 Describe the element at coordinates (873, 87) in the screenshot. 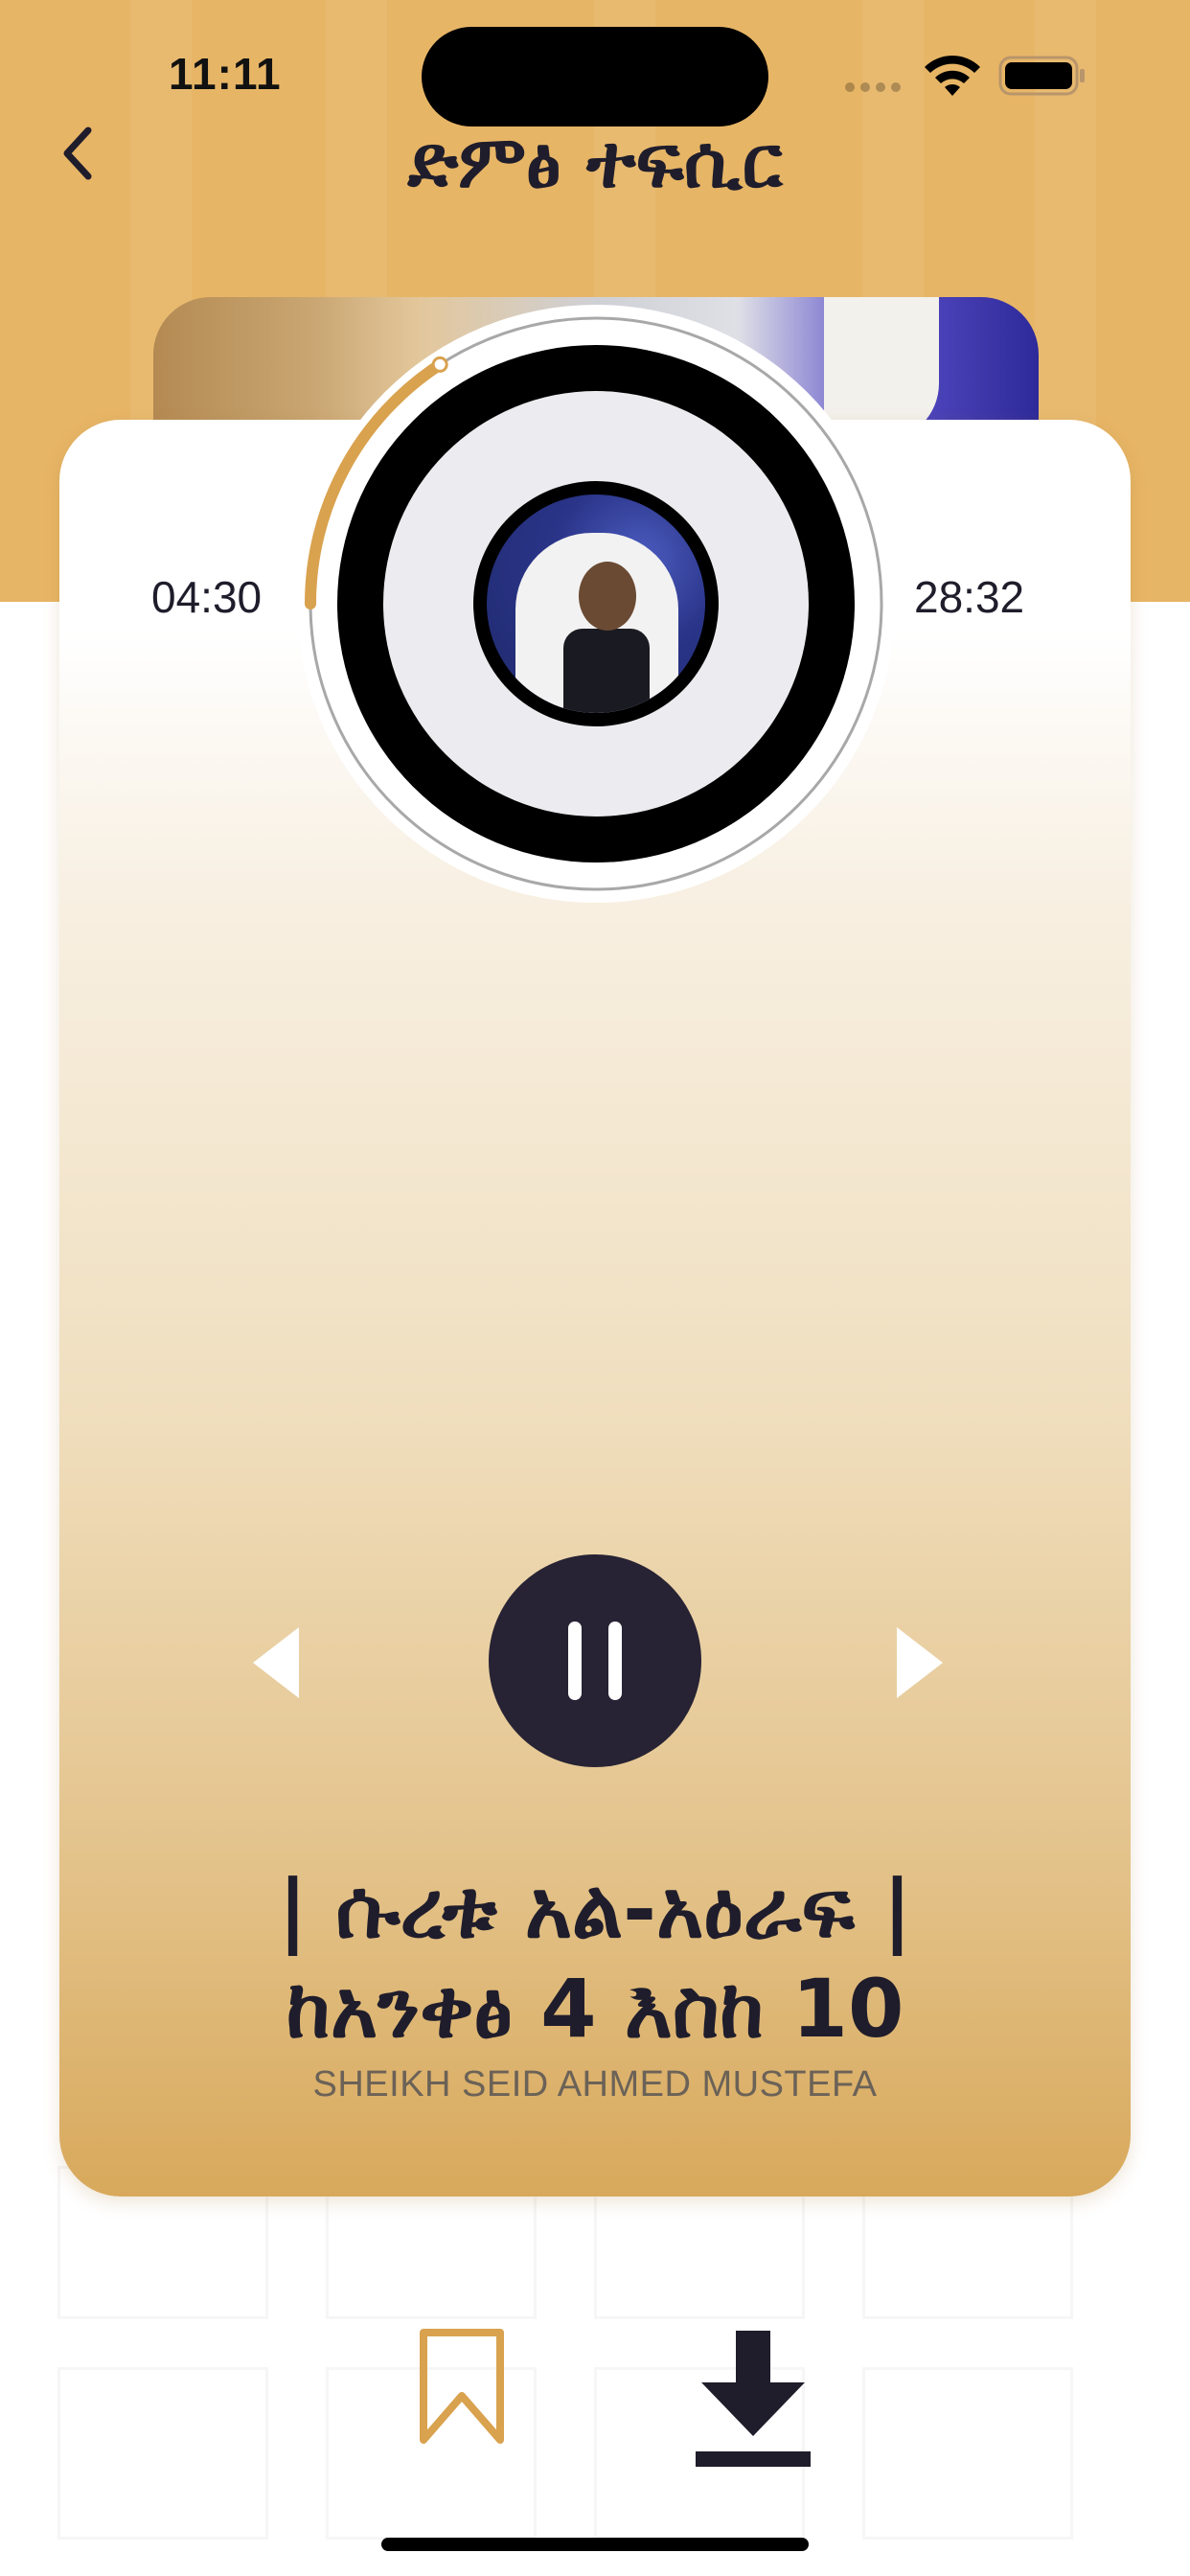

I see `cellular-signal-icon` at that location.